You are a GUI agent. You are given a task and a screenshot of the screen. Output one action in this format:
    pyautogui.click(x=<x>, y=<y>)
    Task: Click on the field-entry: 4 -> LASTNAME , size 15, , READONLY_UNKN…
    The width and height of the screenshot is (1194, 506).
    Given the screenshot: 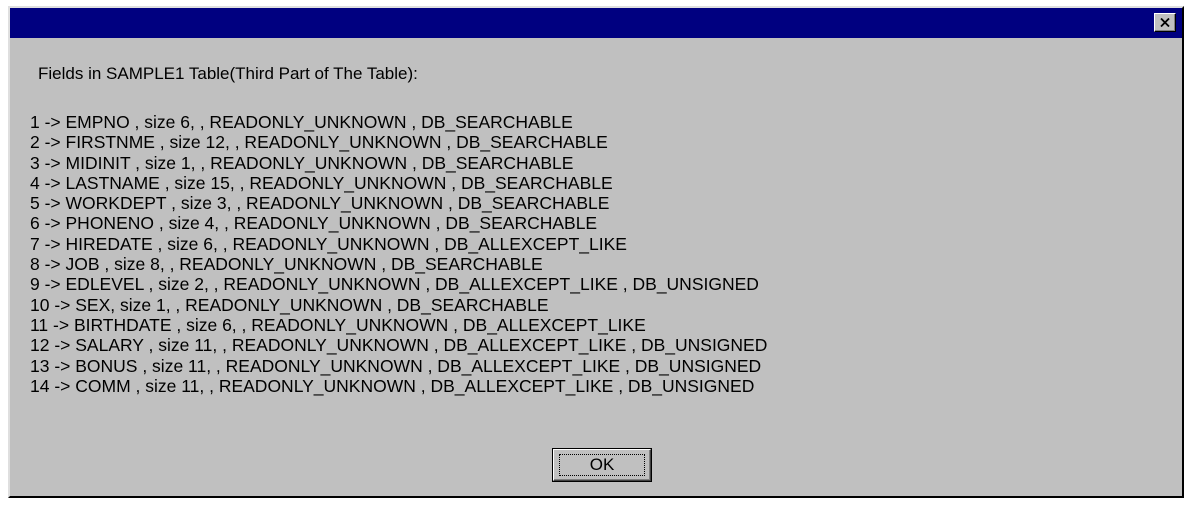 What is the action you would take?
    pyautogui.click(x=321, y=182)
    